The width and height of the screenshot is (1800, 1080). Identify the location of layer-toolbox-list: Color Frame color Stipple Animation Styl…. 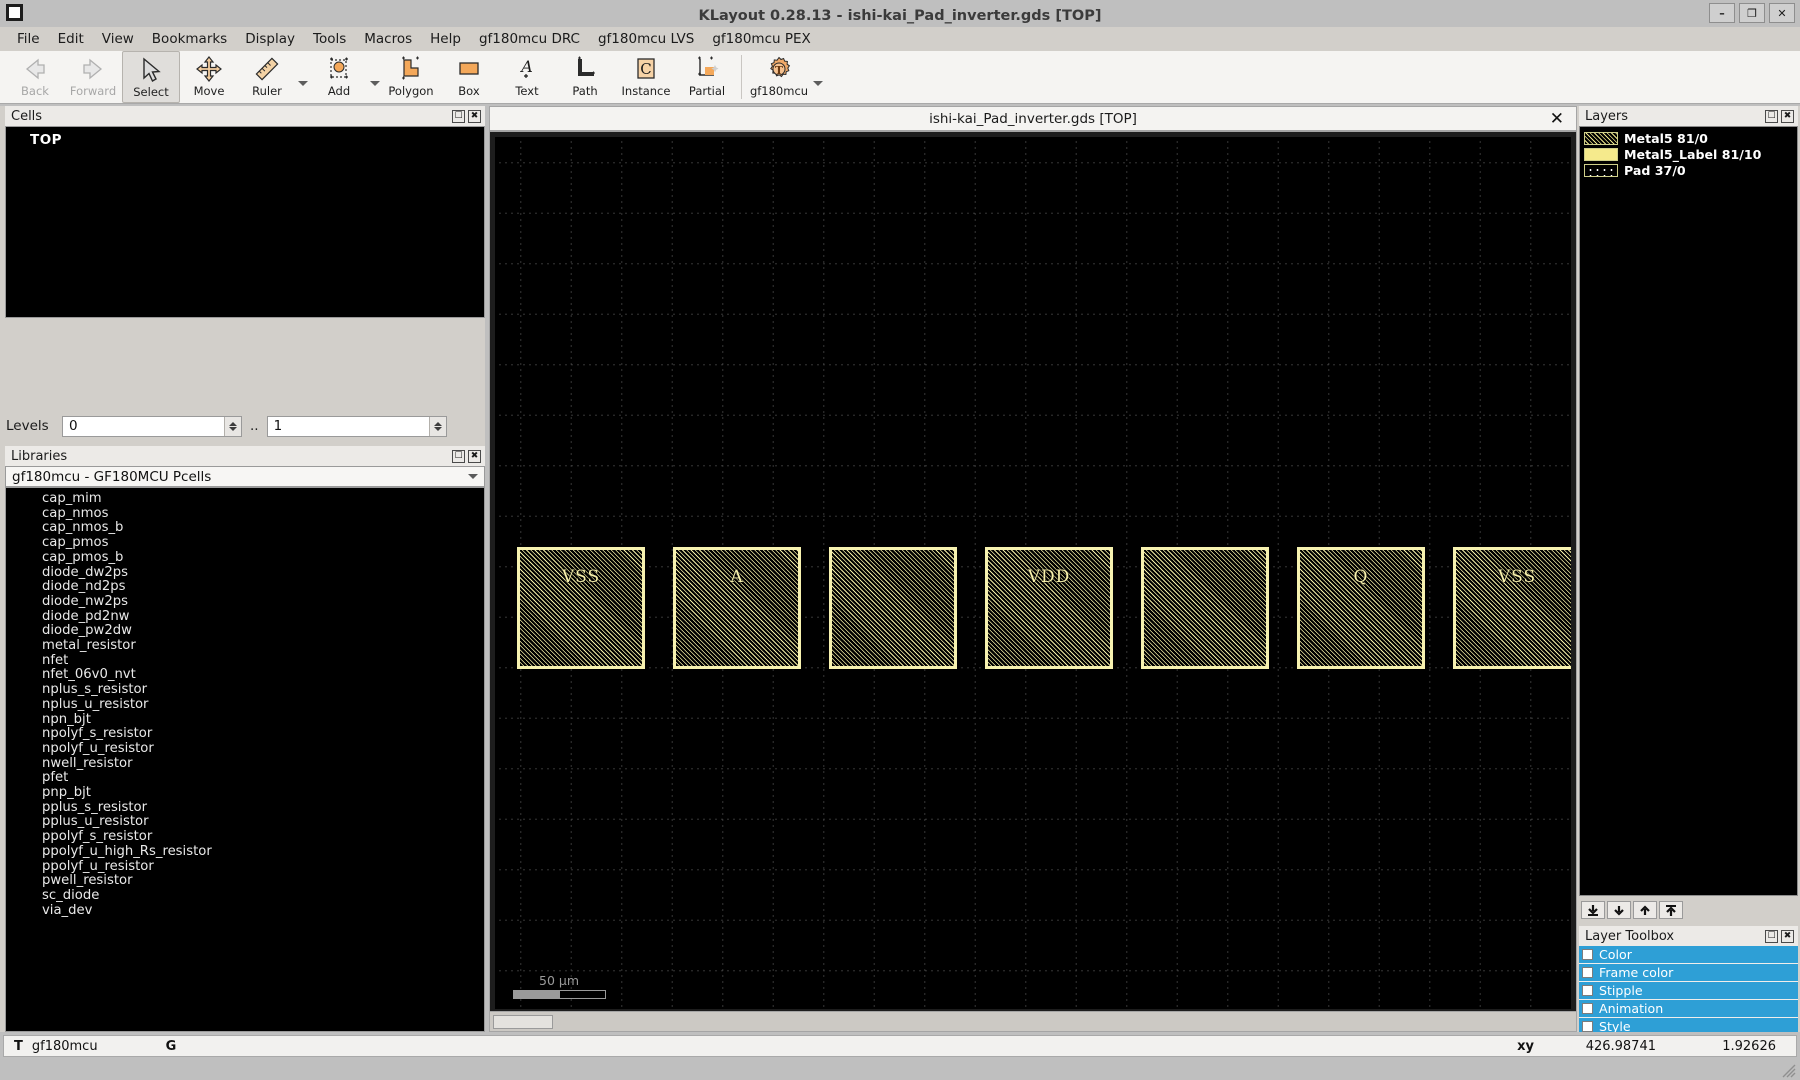
(1688, 989).